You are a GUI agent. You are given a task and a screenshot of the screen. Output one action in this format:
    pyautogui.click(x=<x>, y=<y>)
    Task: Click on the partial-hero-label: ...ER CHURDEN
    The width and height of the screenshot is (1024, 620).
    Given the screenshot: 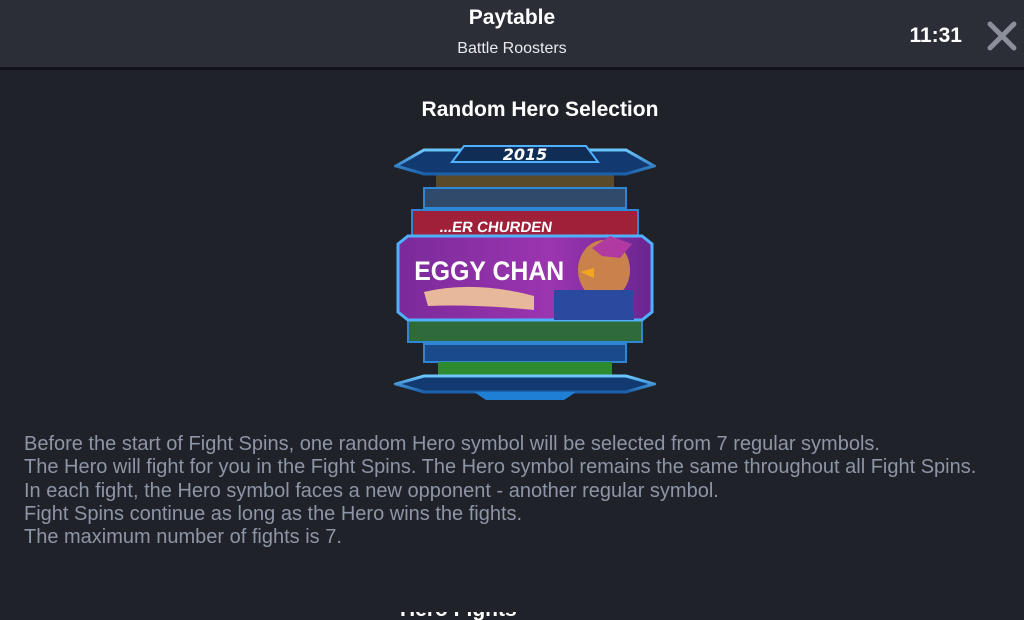 What is the action you would take?
    pyautogui.click(x=496, y=227)
    